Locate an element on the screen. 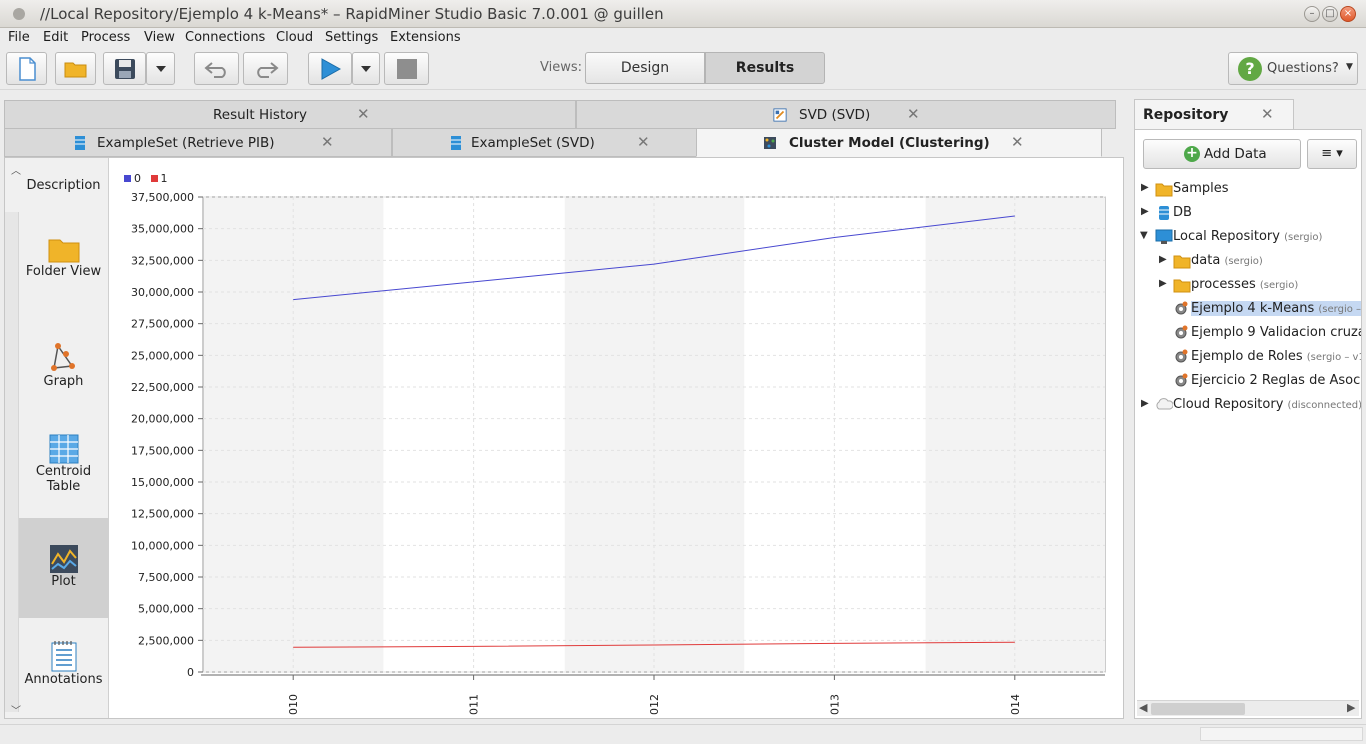 The image size is (1366, 744). tree-item-cloud-repository: ▶ Cloud Repository (disconnected) is located at coordinates (1250, 405).